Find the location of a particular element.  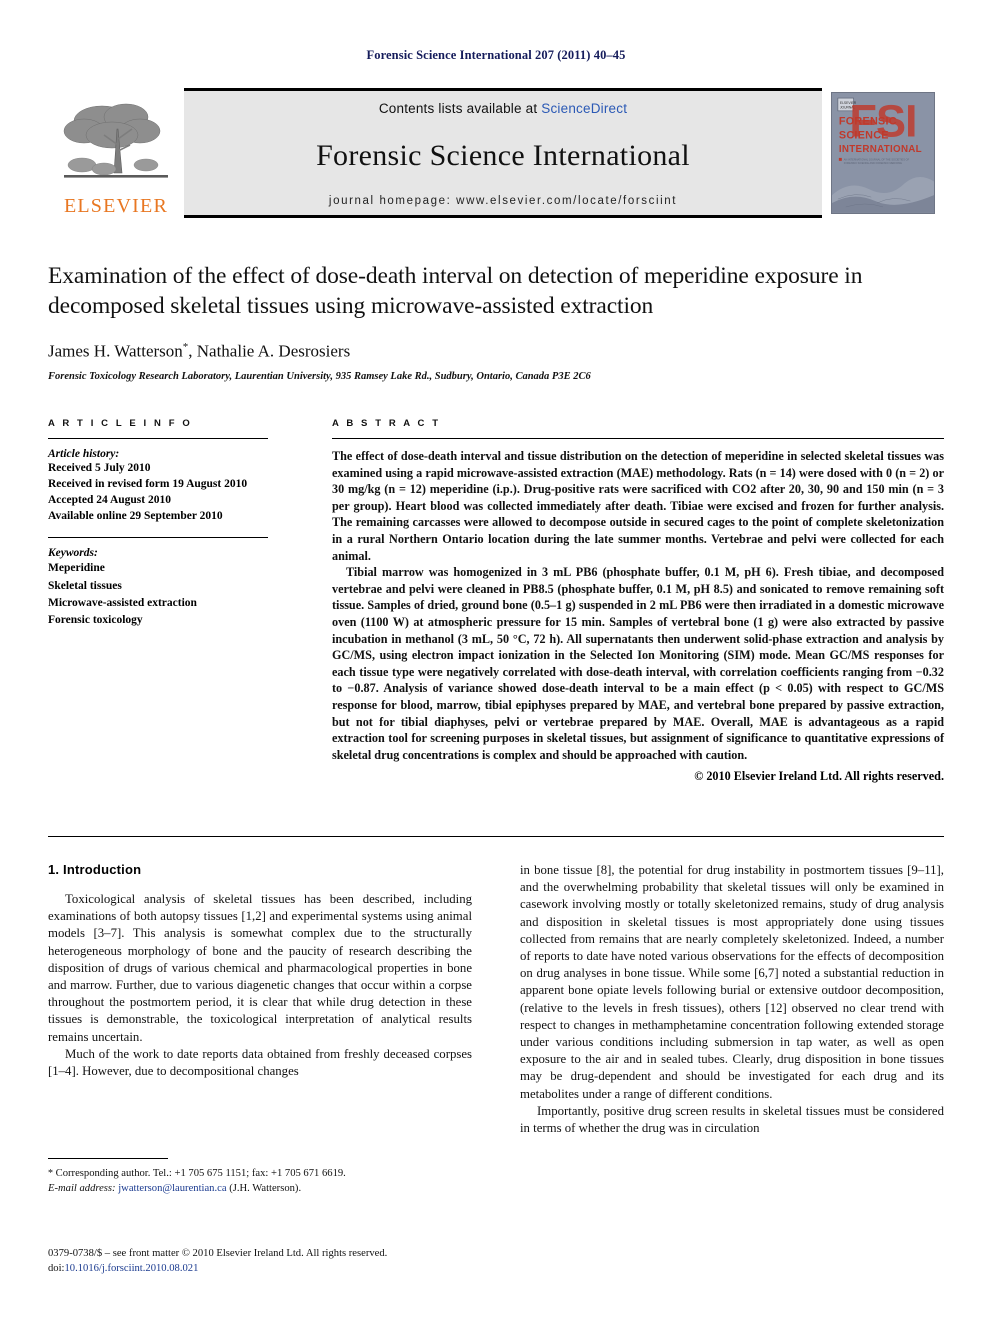

svg-text: FORENSIC is located at coordinates (868, 122).